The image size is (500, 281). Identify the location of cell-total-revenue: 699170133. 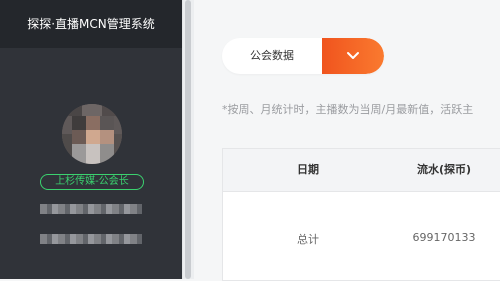
(444, 237).